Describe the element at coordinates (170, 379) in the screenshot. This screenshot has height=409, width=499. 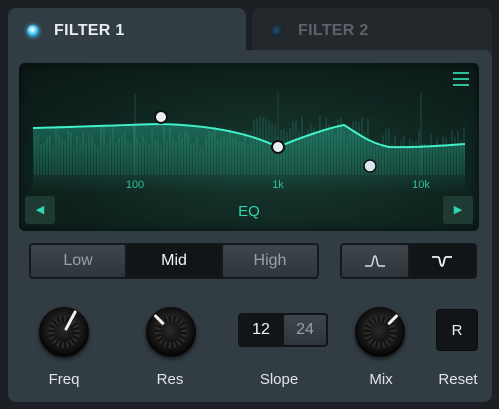
I see `res-label: Res` at that location.